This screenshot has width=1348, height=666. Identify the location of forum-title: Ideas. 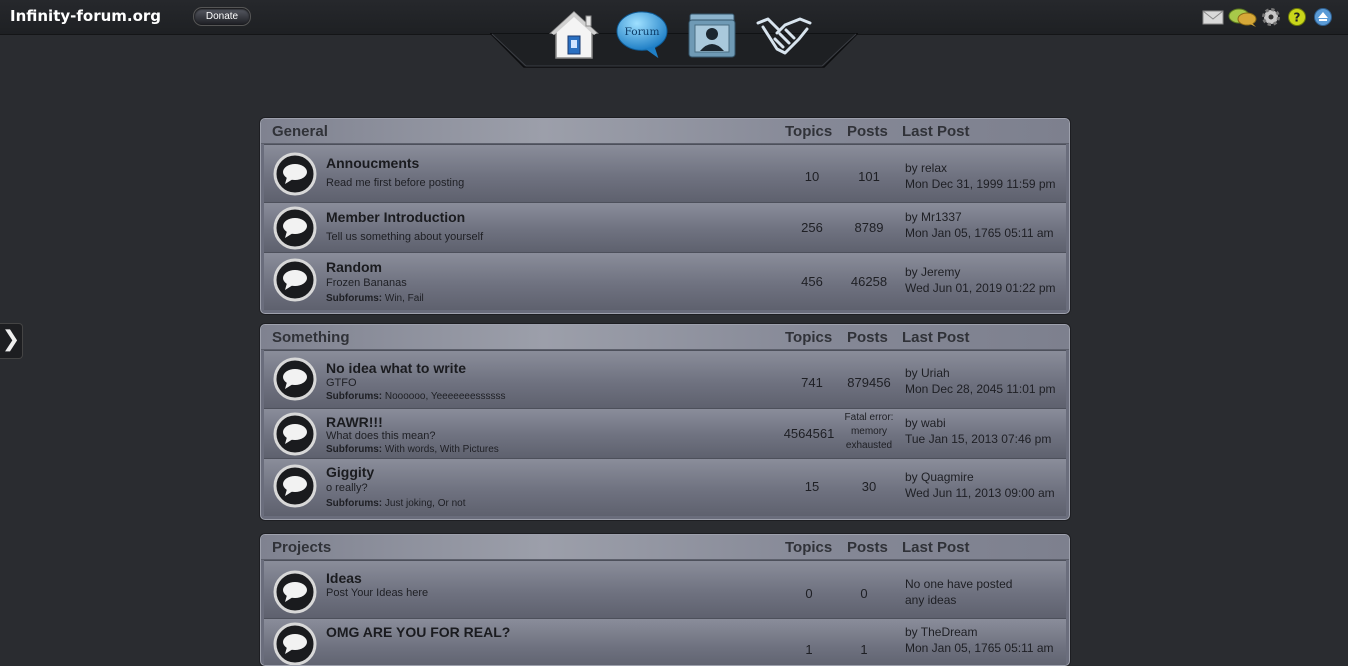
(344, 578).